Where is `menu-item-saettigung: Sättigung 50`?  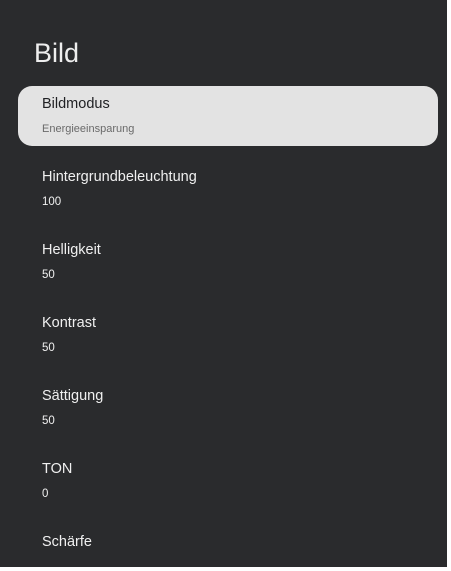
menu-item-saettigung: Sättigung 50 is located at coordinates (228, 408).